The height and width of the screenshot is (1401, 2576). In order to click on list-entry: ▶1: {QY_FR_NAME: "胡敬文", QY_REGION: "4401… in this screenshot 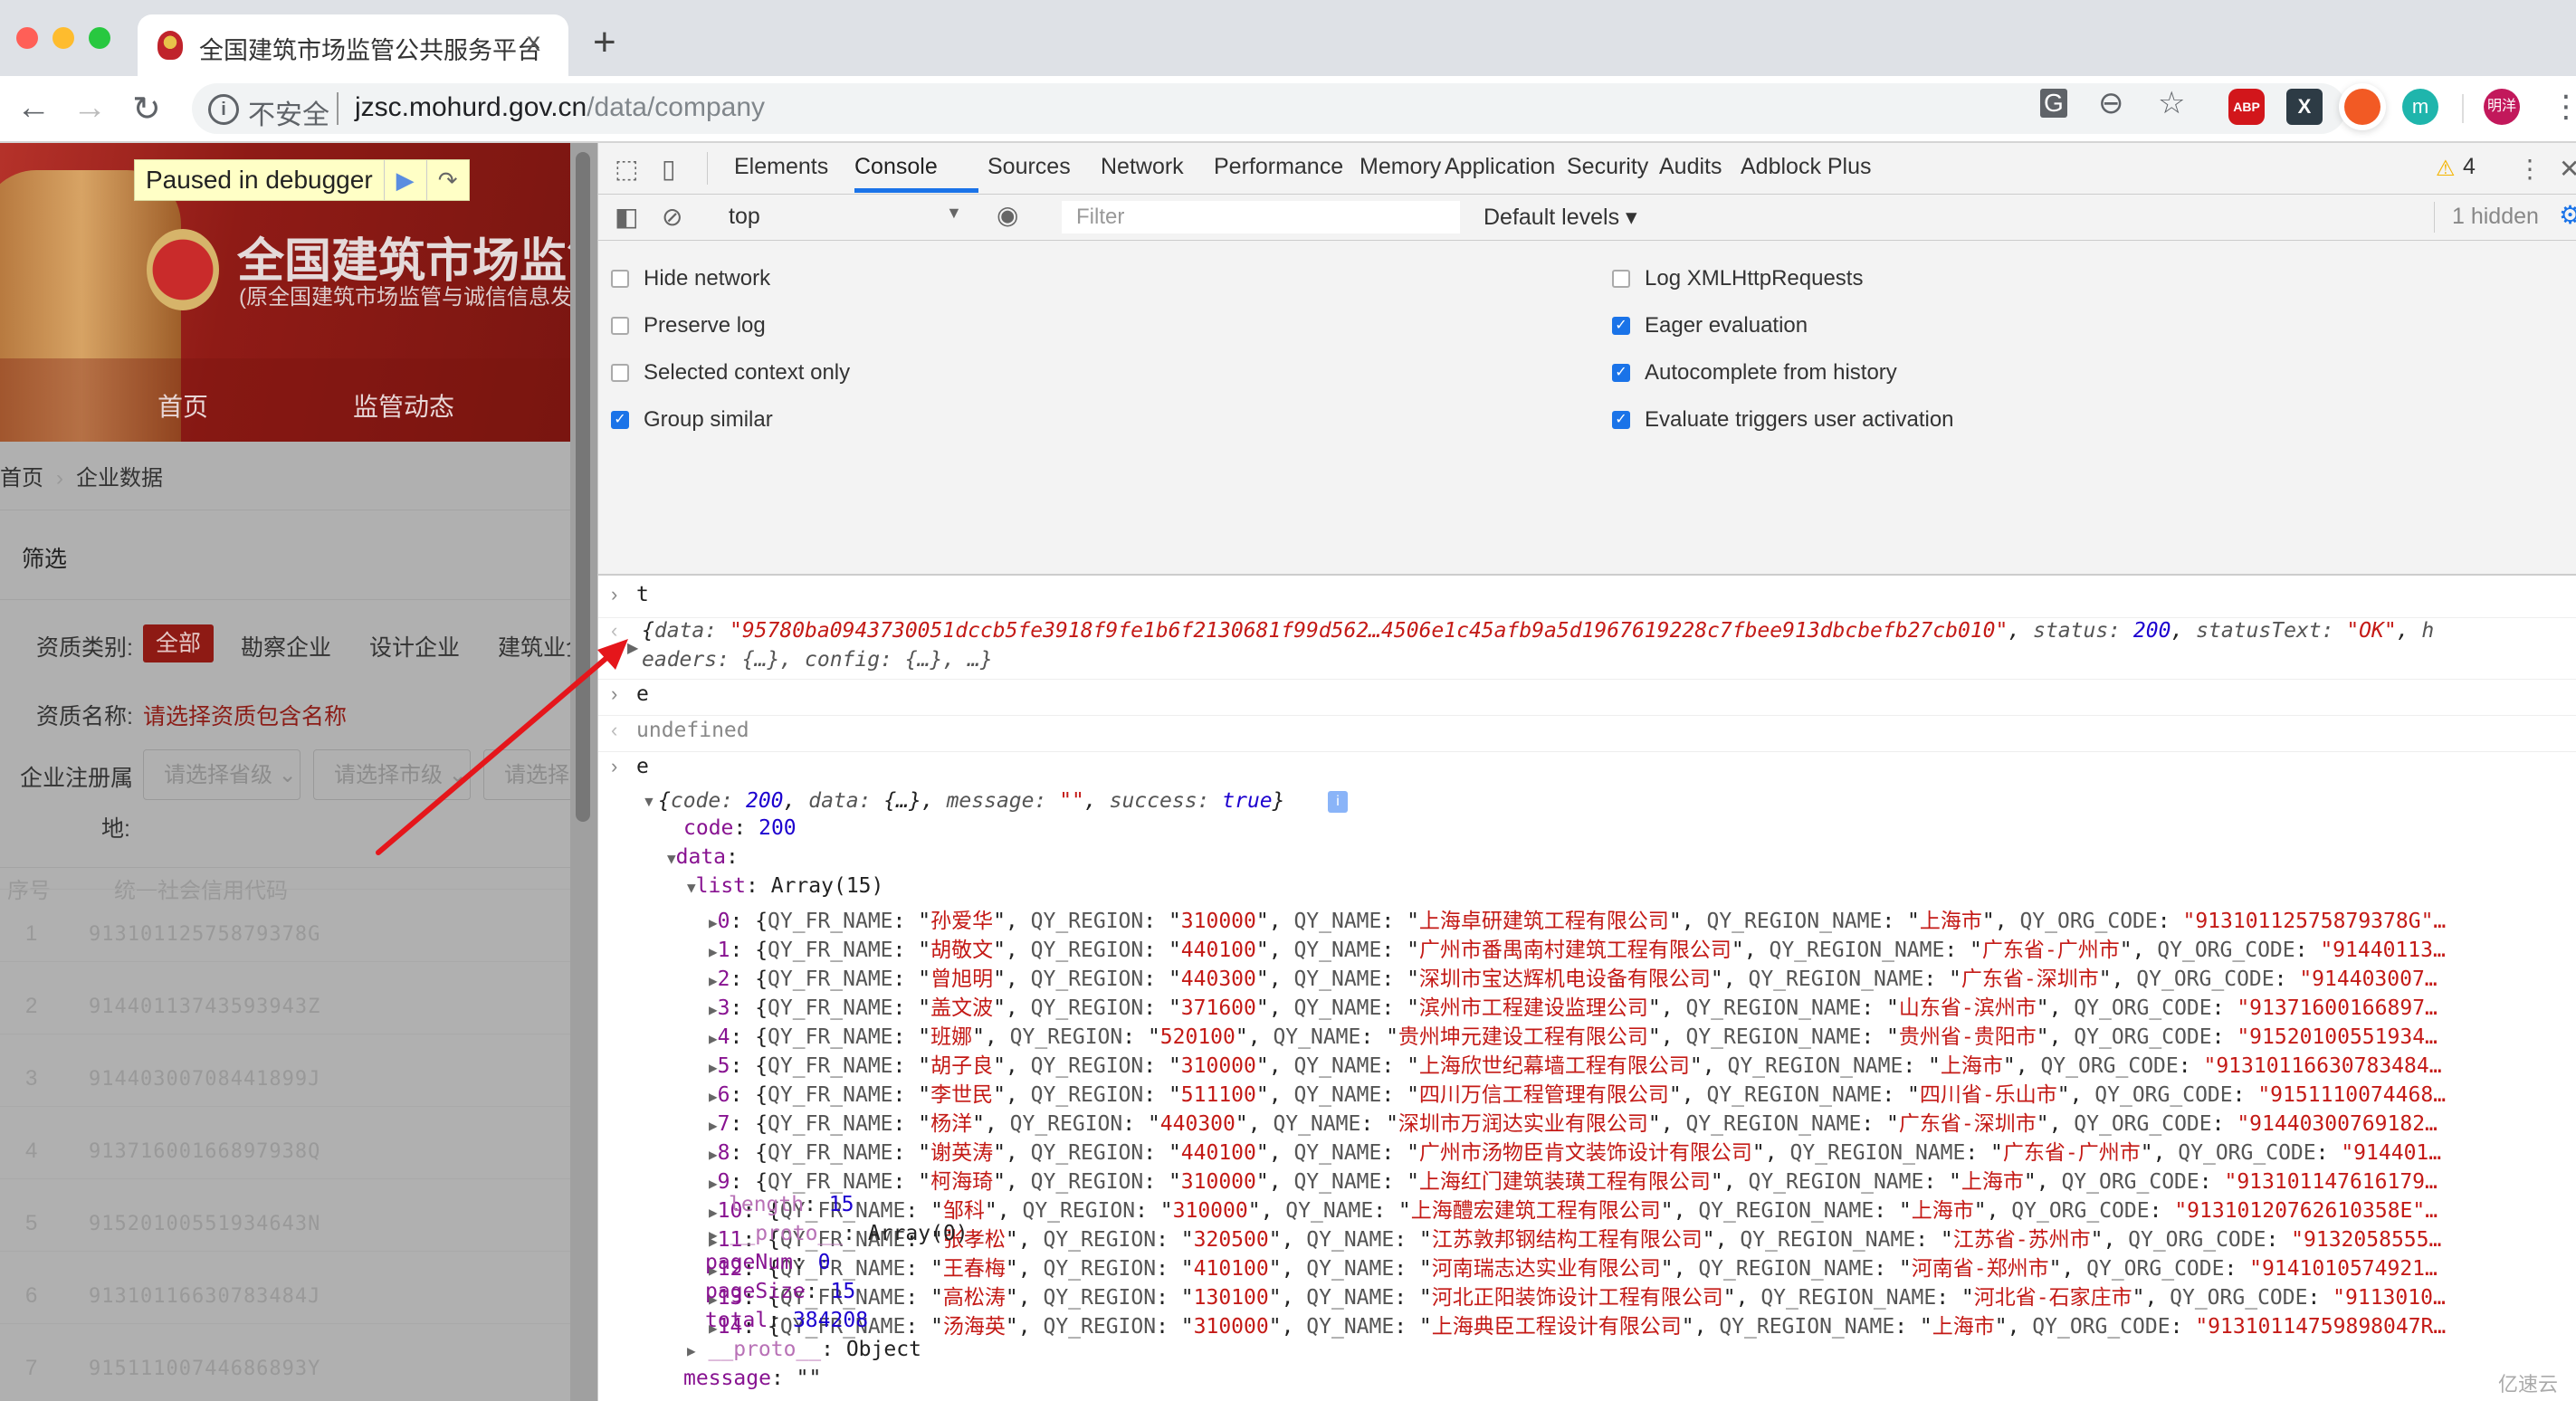, I will do `click(1578, 947)`.